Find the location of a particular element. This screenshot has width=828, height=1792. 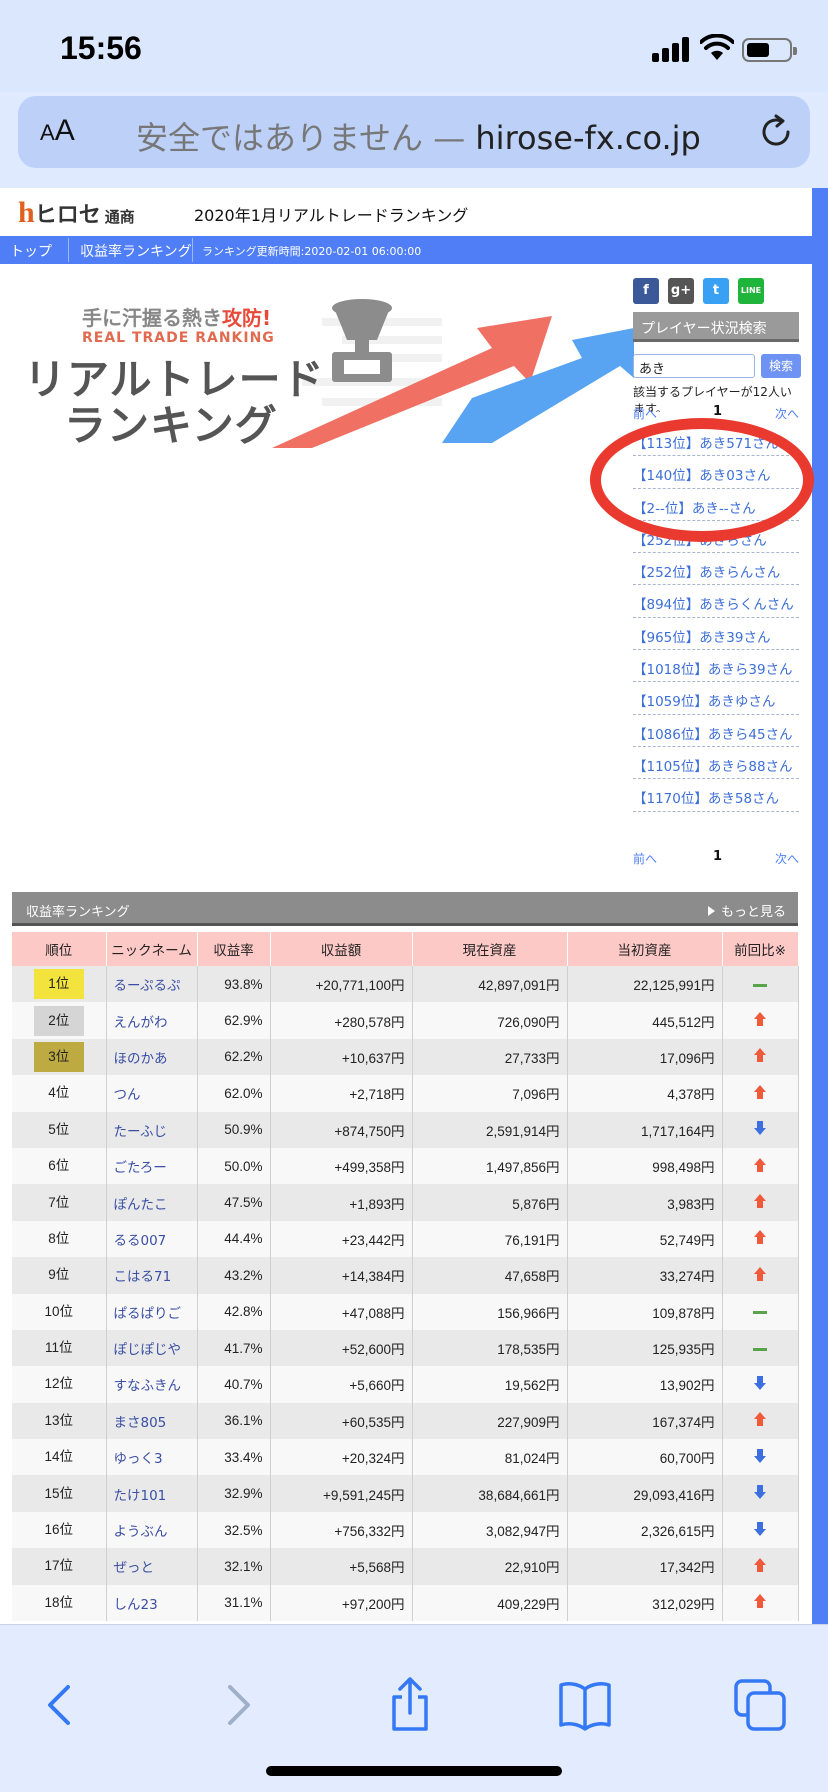

nickname-cell: ごたろー is located at coordinates (152, 1166).